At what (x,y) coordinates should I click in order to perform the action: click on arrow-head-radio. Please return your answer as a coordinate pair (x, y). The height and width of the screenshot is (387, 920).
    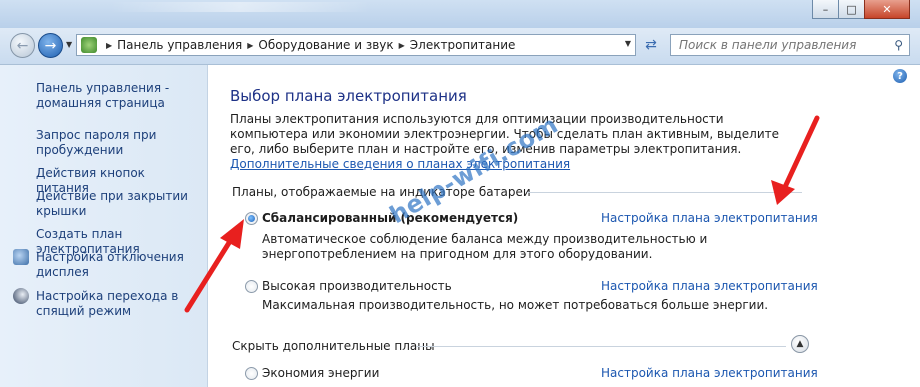
    Looking at the image, I should click on (232, 234).